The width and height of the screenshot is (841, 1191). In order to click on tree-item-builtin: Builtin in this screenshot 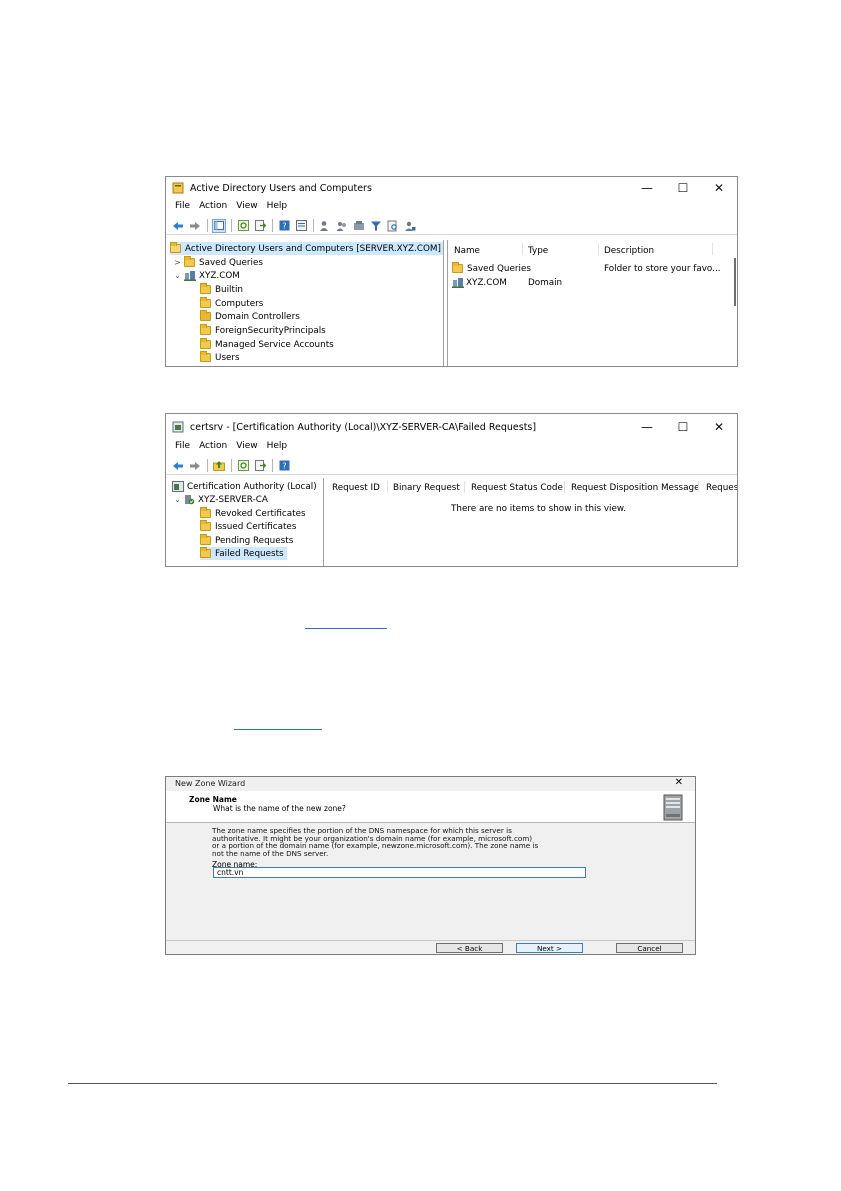, I will do `click(221, 289)`.